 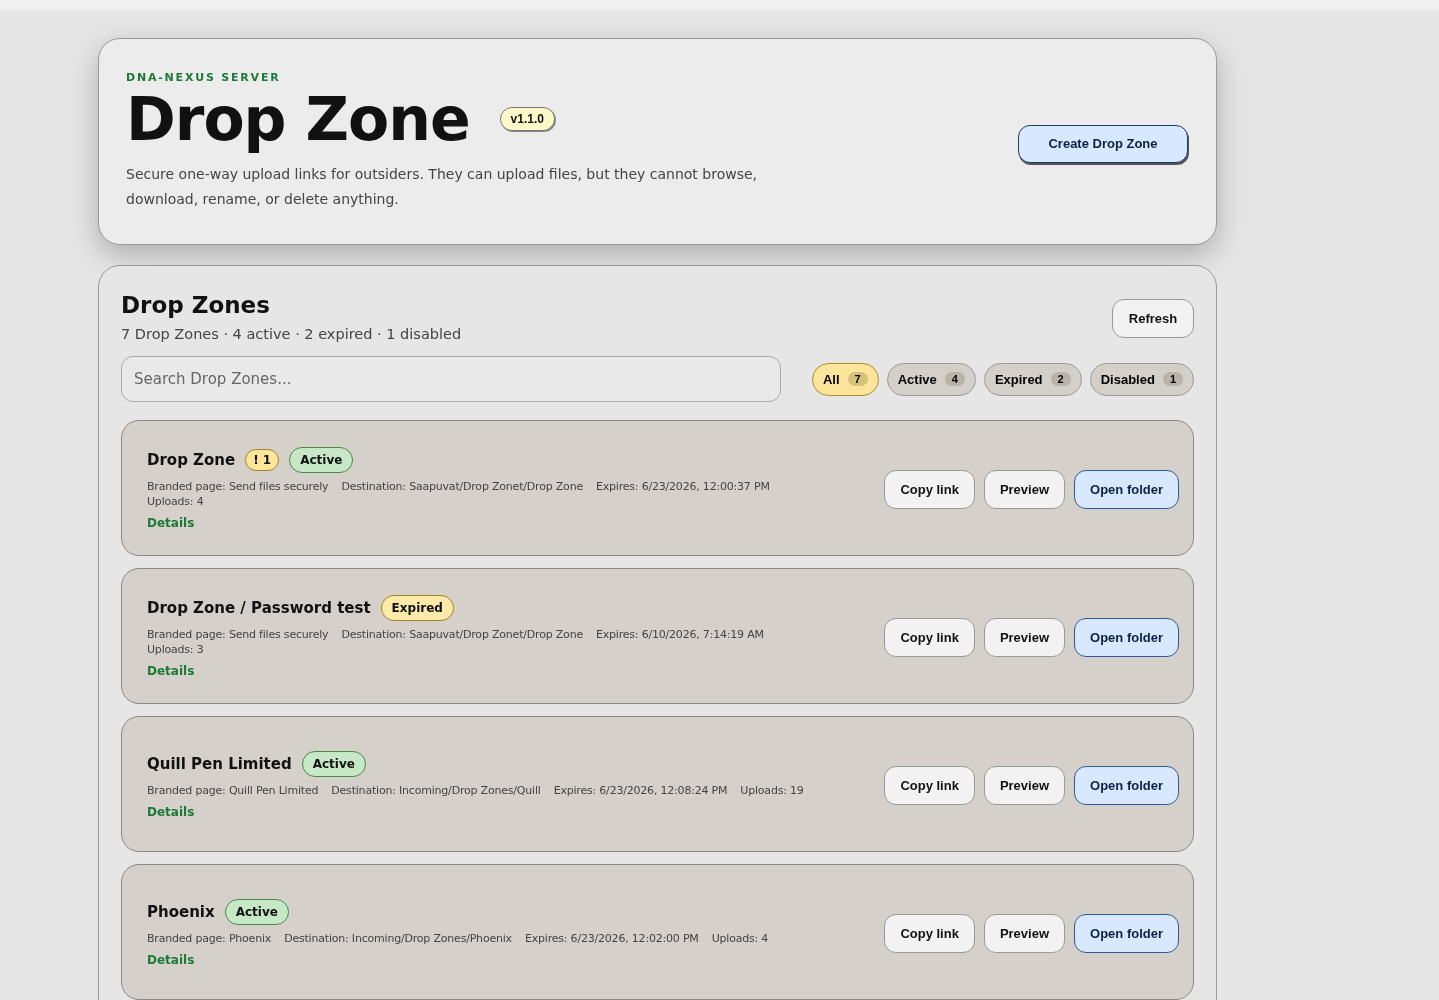 I want to click on eyebrow-label: DNA-NEXUS SERVER, so click(x=204, y=77).